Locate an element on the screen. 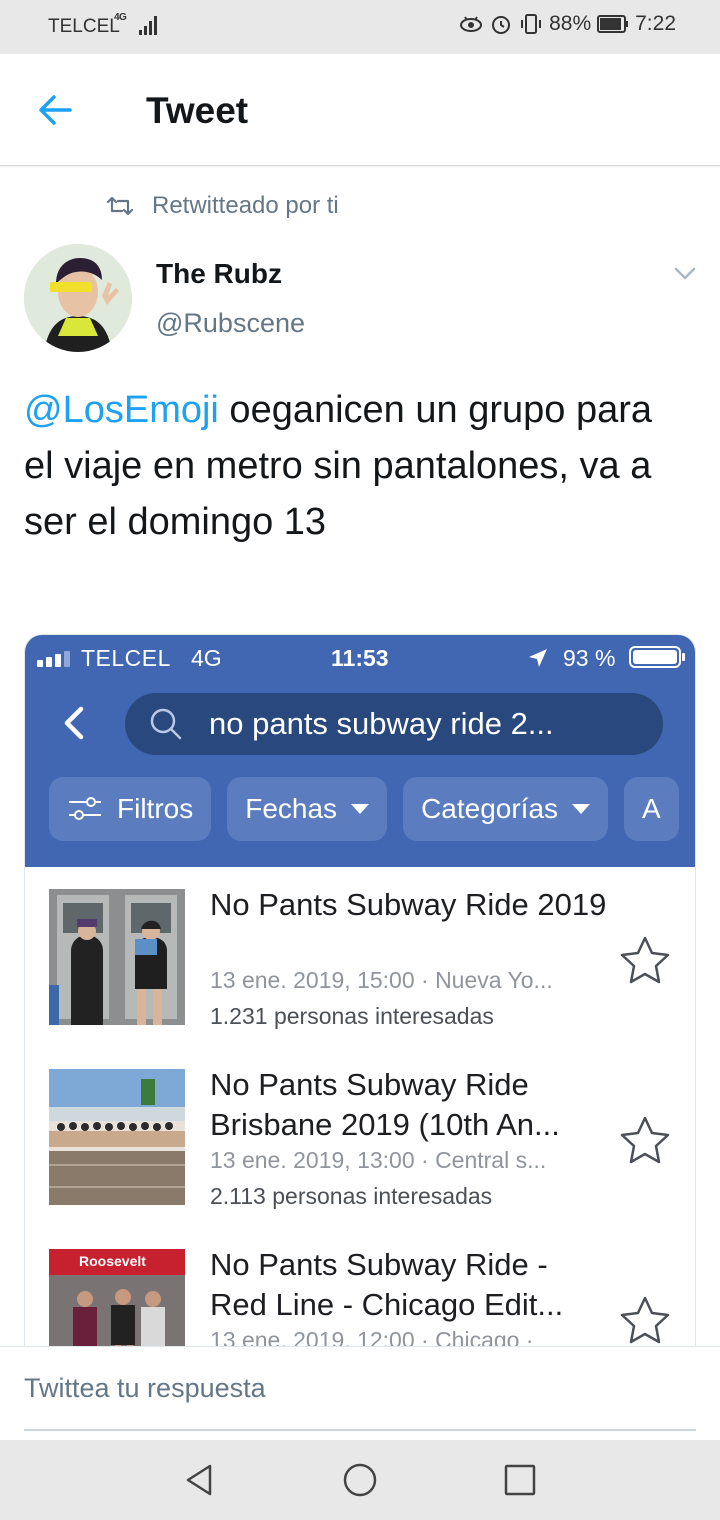  chip-label: A is located at coordinates (651, 808).